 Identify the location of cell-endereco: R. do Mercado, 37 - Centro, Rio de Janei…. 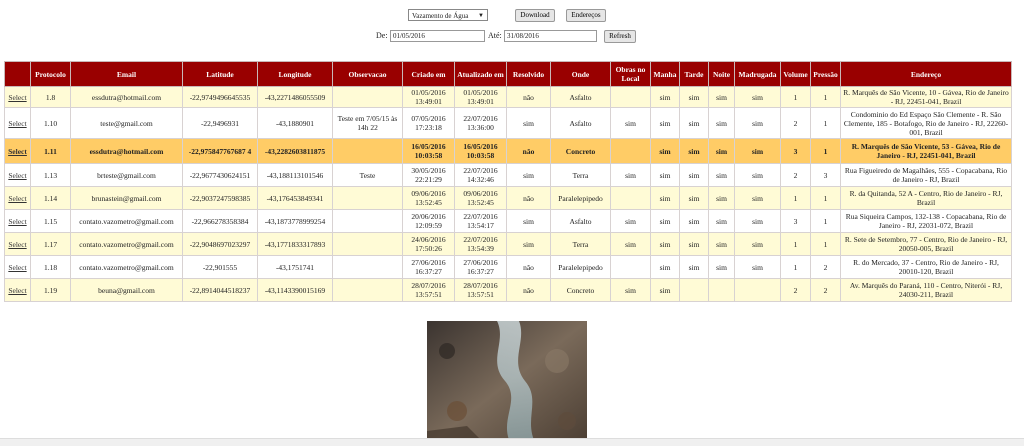
(926, 267).